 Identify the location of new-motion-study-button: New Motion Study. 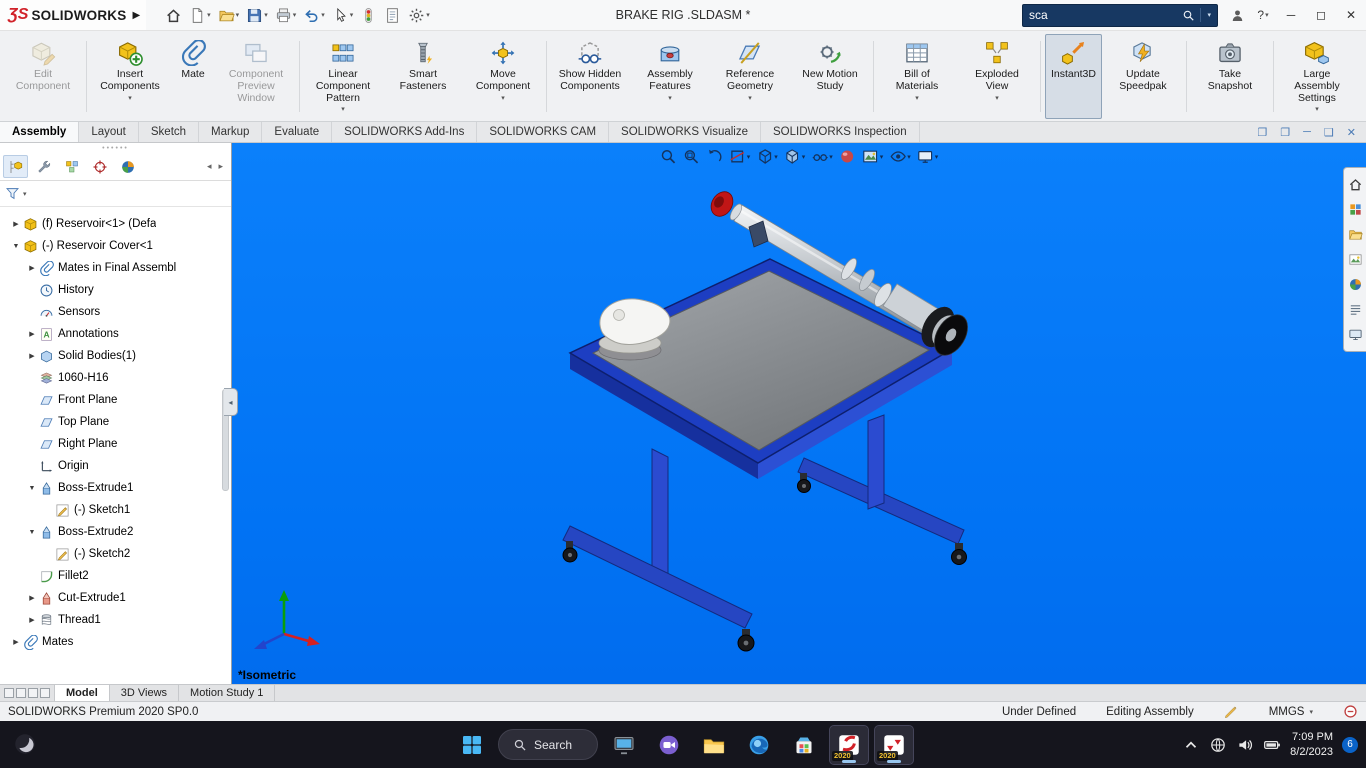
(830, 76).